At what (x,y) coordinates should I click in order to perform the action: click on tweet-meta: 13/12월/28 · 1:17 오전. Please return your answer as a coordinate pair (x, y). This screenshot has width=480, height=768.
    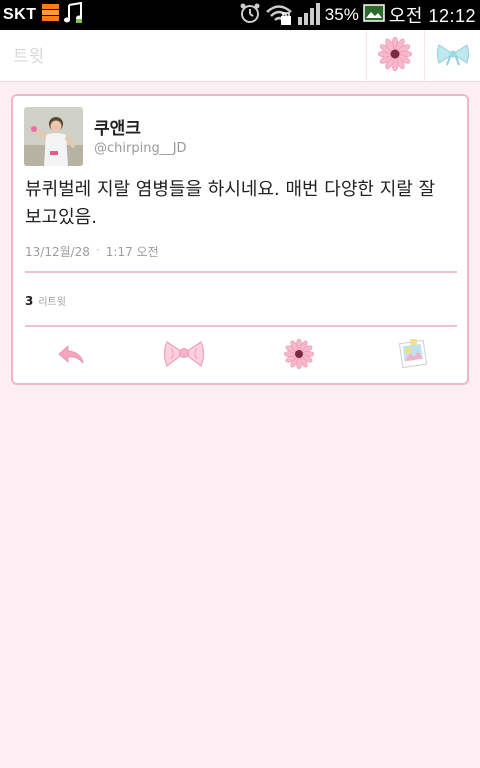
    Looking at the image, I should click on (92, 251).